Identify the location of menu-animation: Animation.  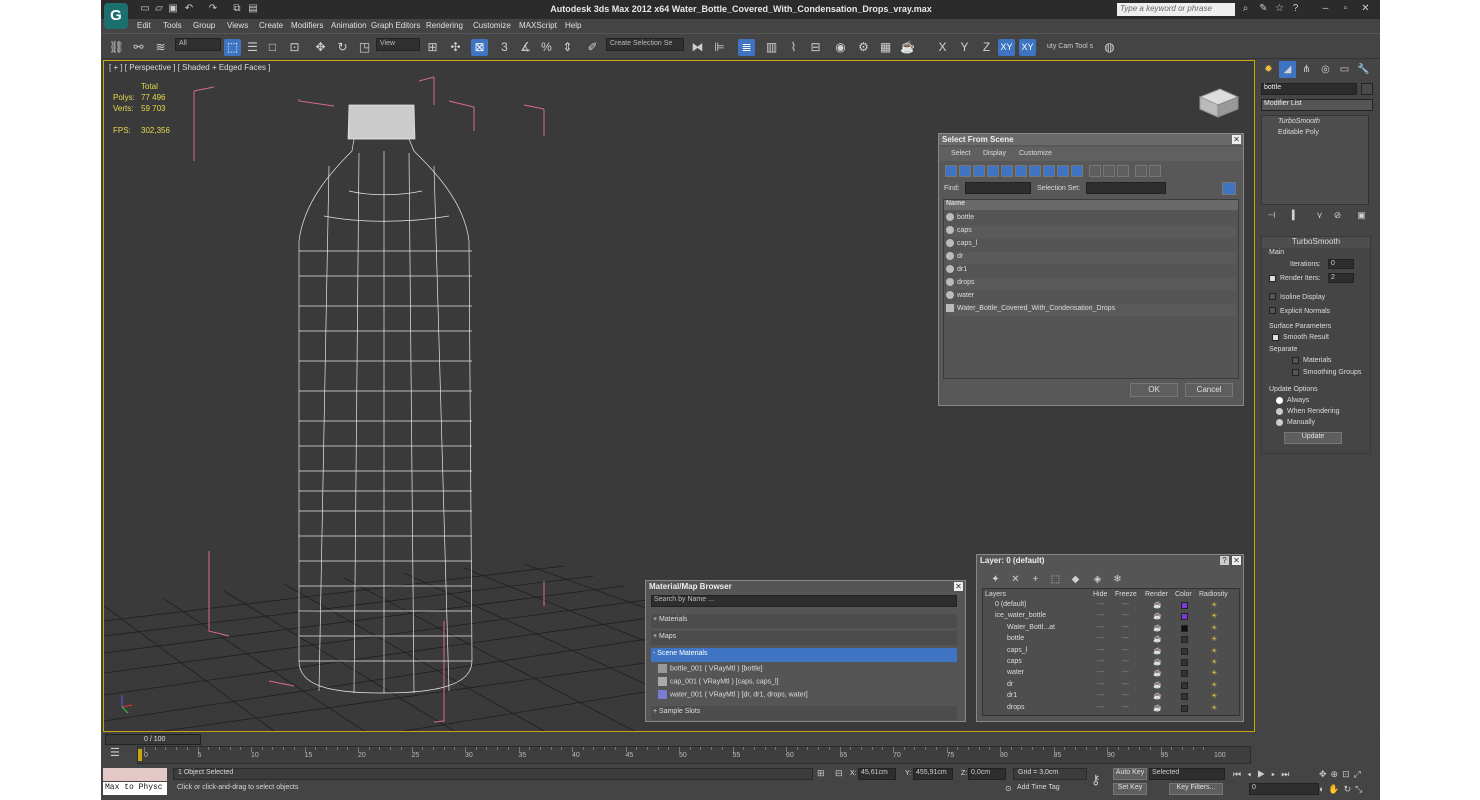
(349, 25).